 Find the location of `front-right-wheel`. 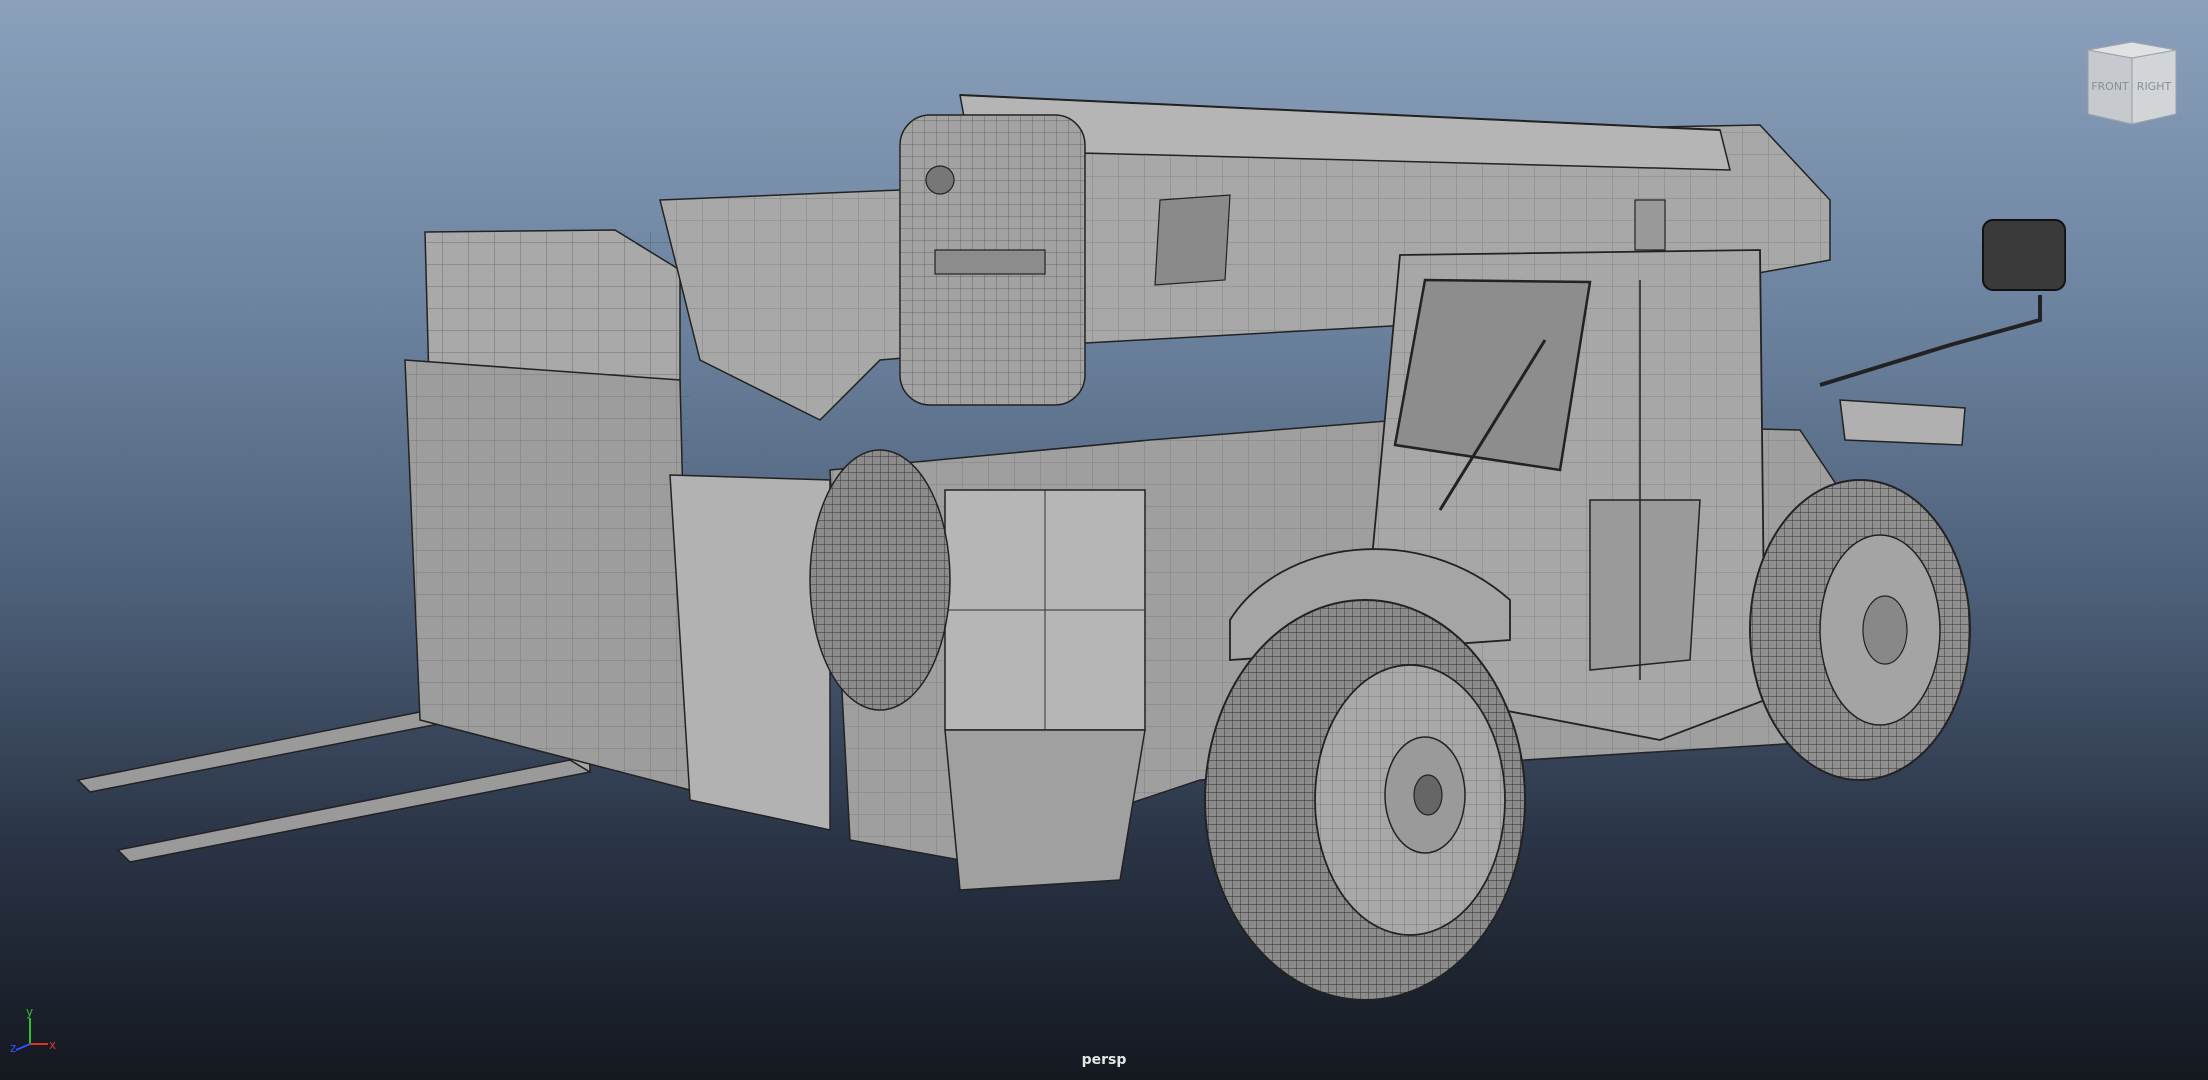

front-right-wheel is located at coordinates (1365, 774).